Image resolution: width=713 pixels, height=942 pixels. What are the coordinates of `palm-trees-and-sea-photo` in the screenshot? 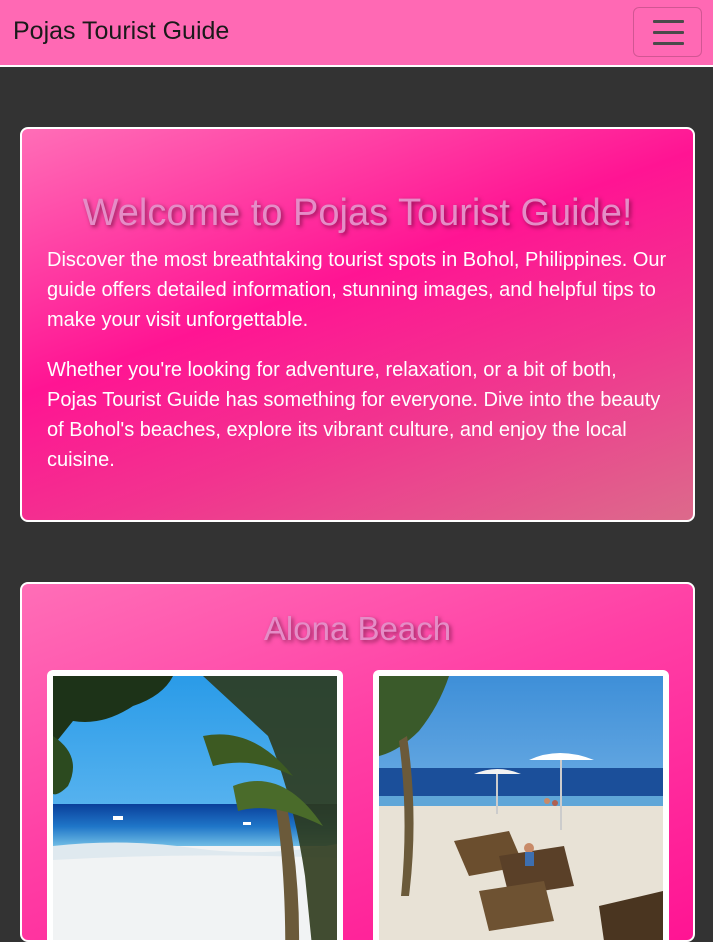 It's located at (195, 808).